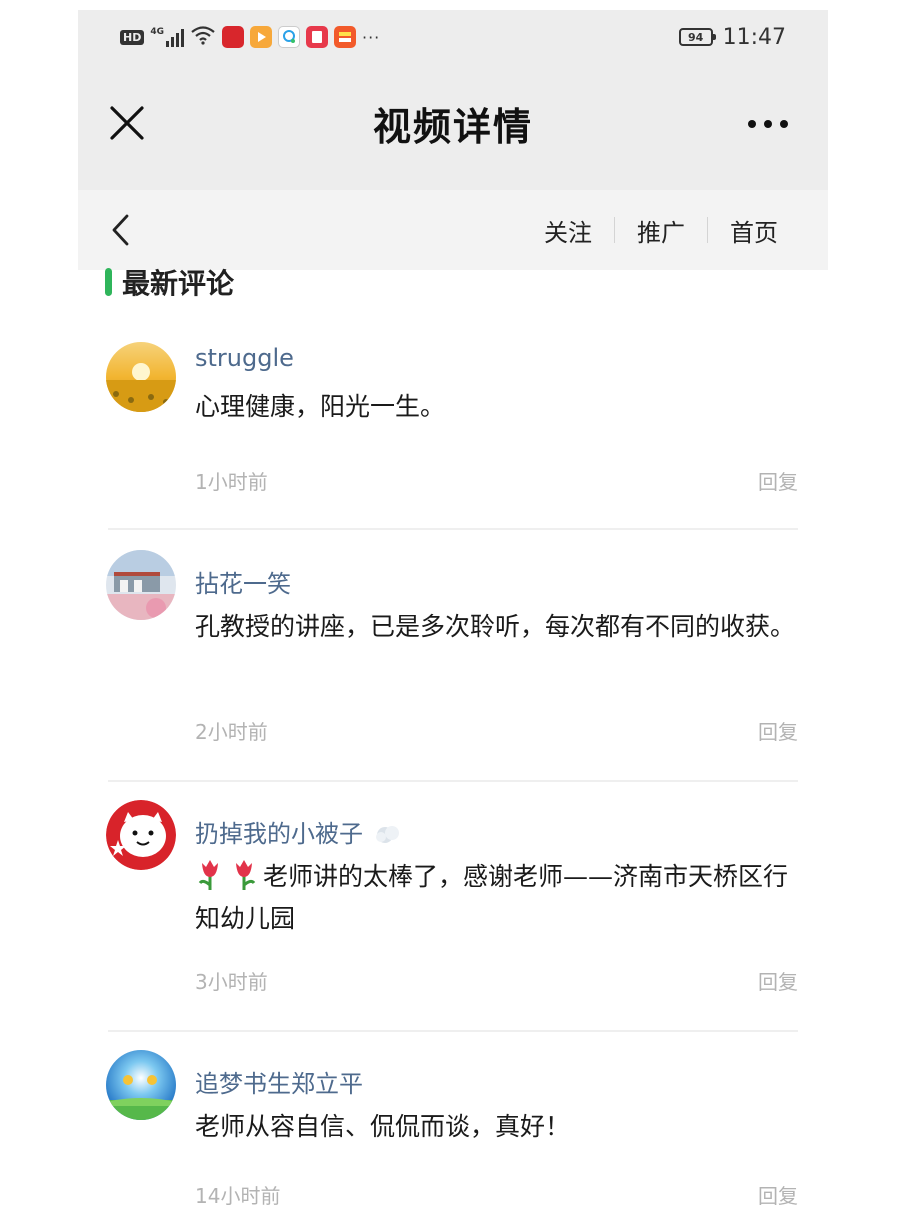 This screenshot has width=908, height=1214. I want to click on section-header: 最新评论, so click(169, 282).